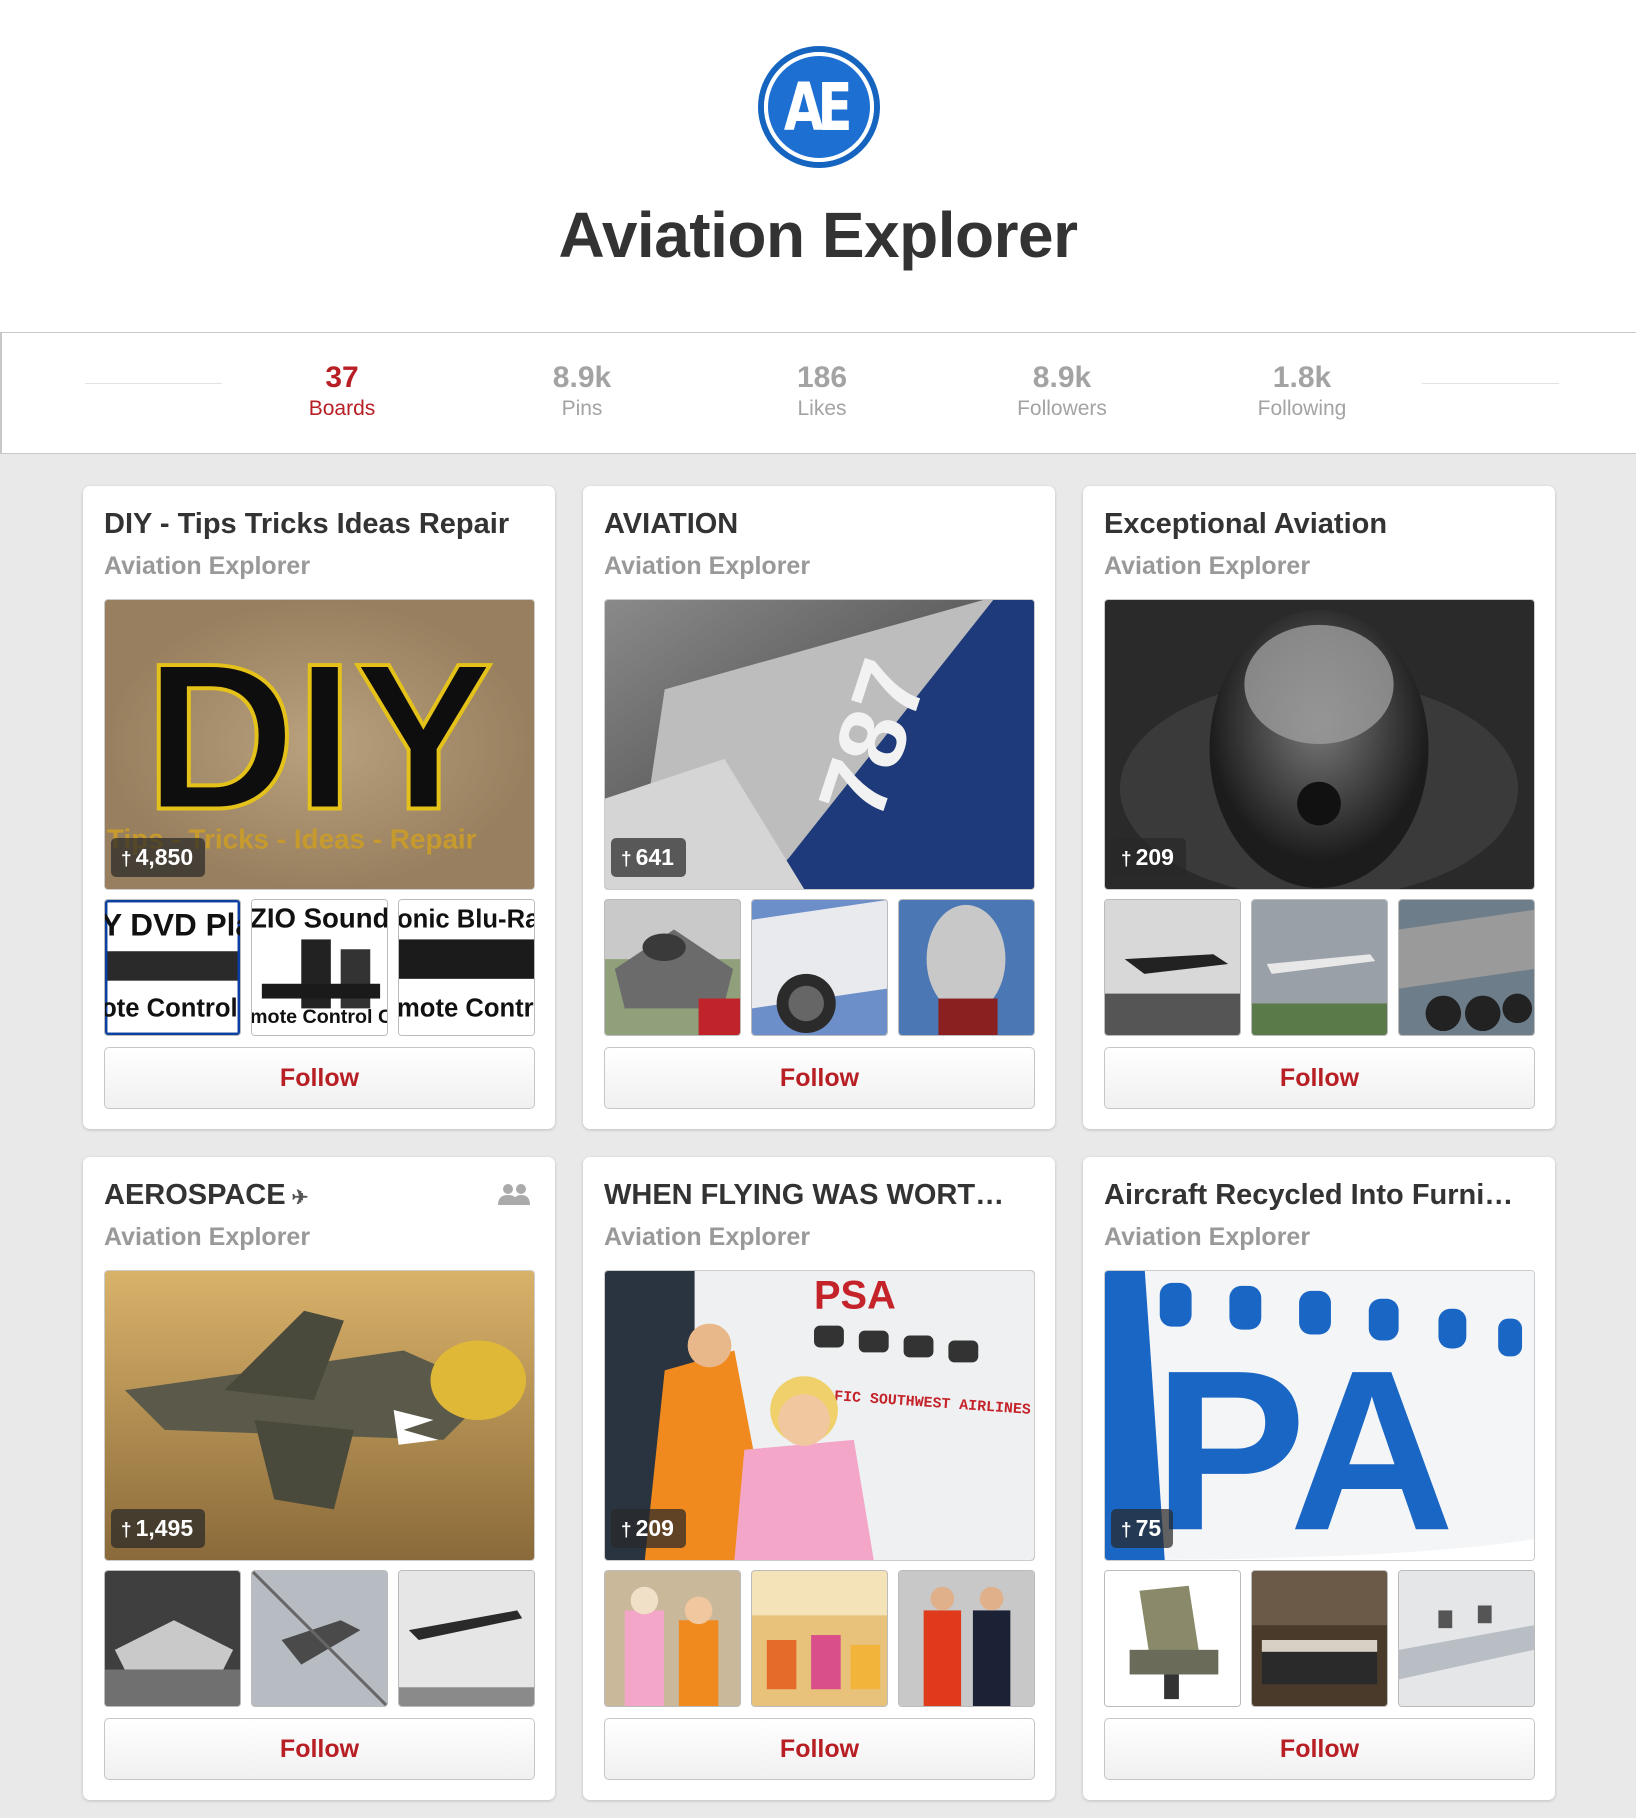 This screenshot has height=1818, width=1636. I want to click on svg-text: PSA, so click(855, 1296).